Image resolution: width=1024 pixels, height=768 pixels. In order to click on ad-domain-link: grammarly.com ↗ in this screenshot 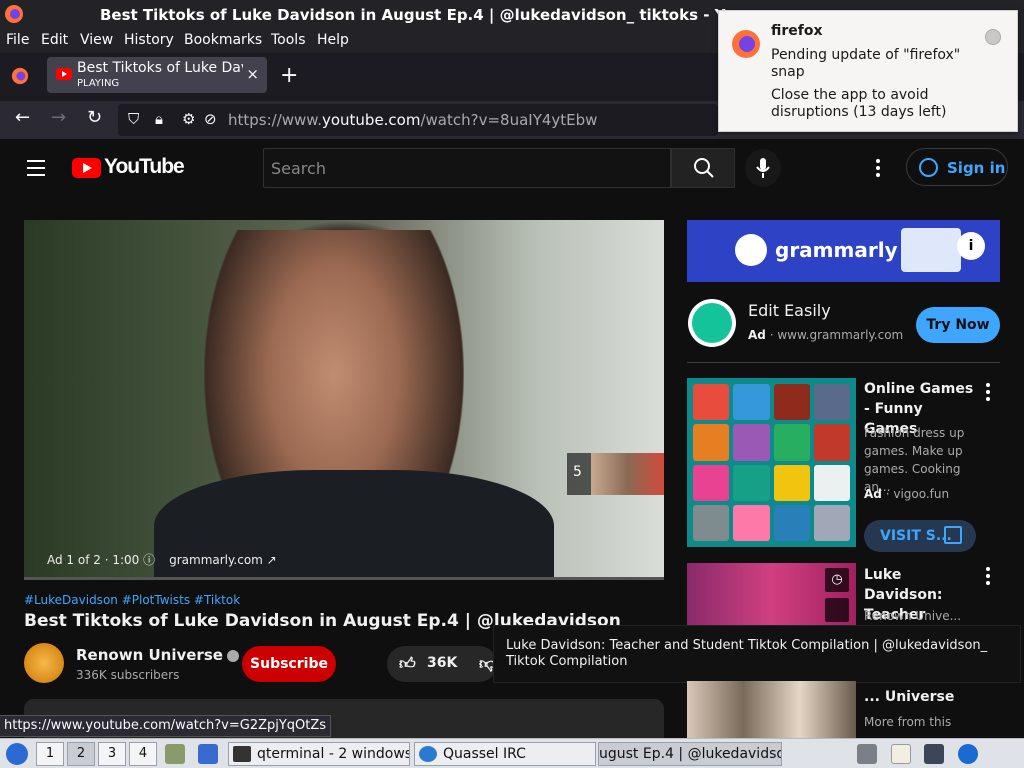, I will do `click(223, 560)`.